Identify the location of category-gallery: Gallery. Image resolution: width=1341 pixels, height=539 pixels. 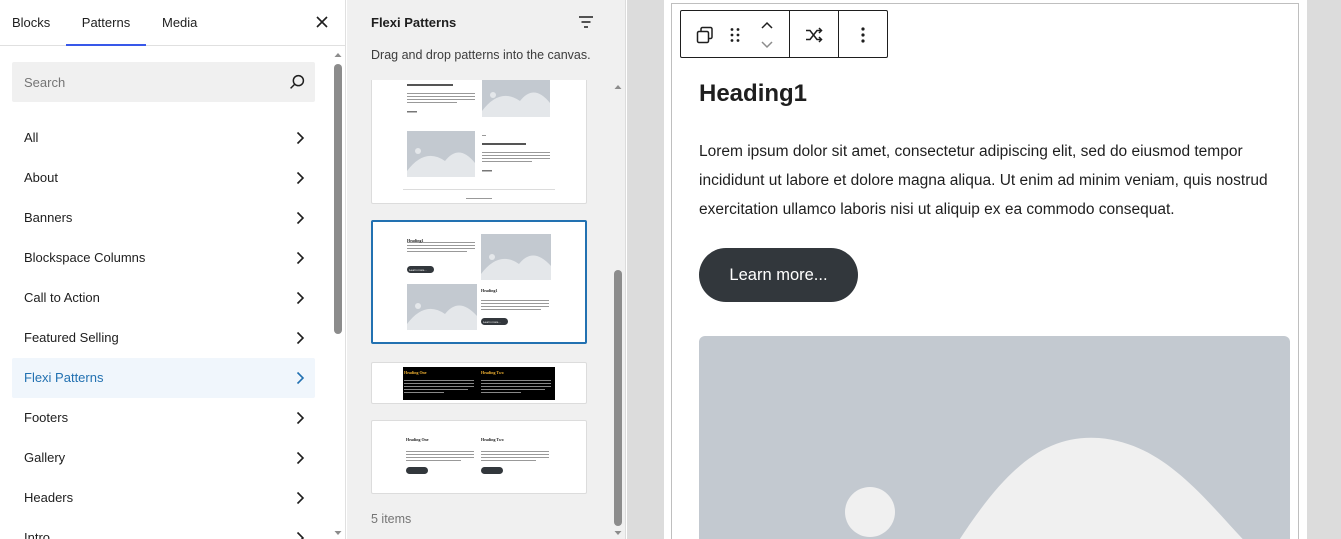
(163, 458).